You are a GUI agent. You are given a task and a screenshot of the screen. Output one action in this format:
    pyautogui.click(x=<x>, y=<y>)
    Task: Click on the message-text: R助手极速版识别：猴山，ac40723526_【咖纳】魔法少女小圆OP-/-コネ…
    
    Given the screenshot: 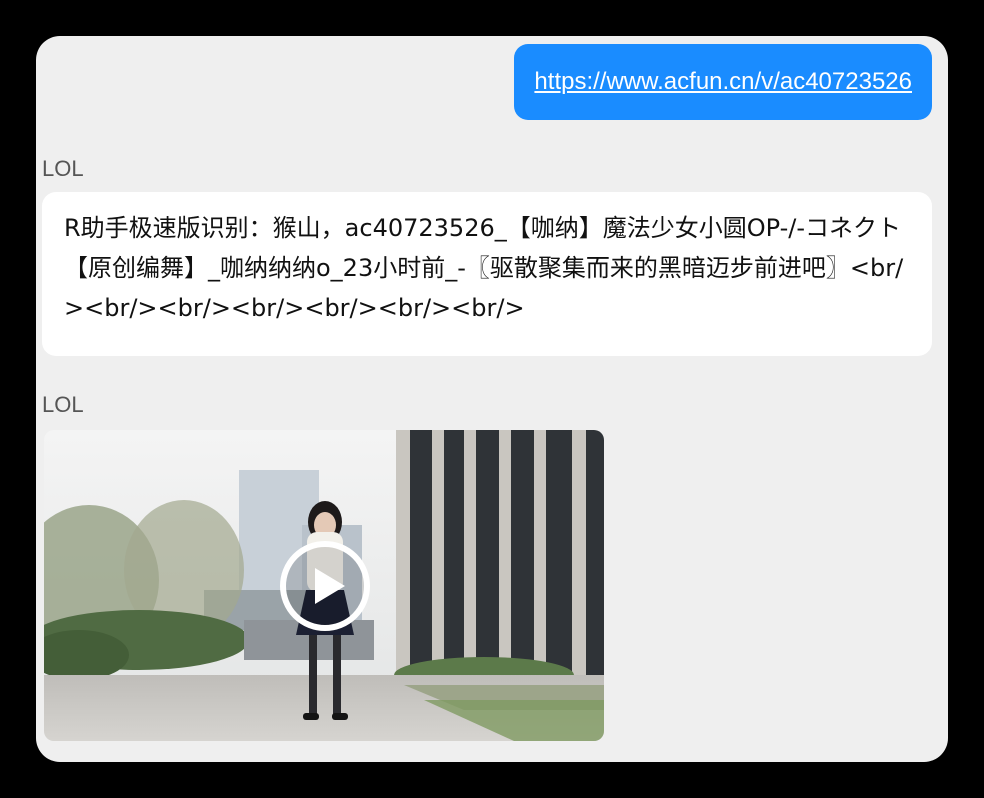 What is the action you would take?
    pyautogui.click(x=484, y=268)
    